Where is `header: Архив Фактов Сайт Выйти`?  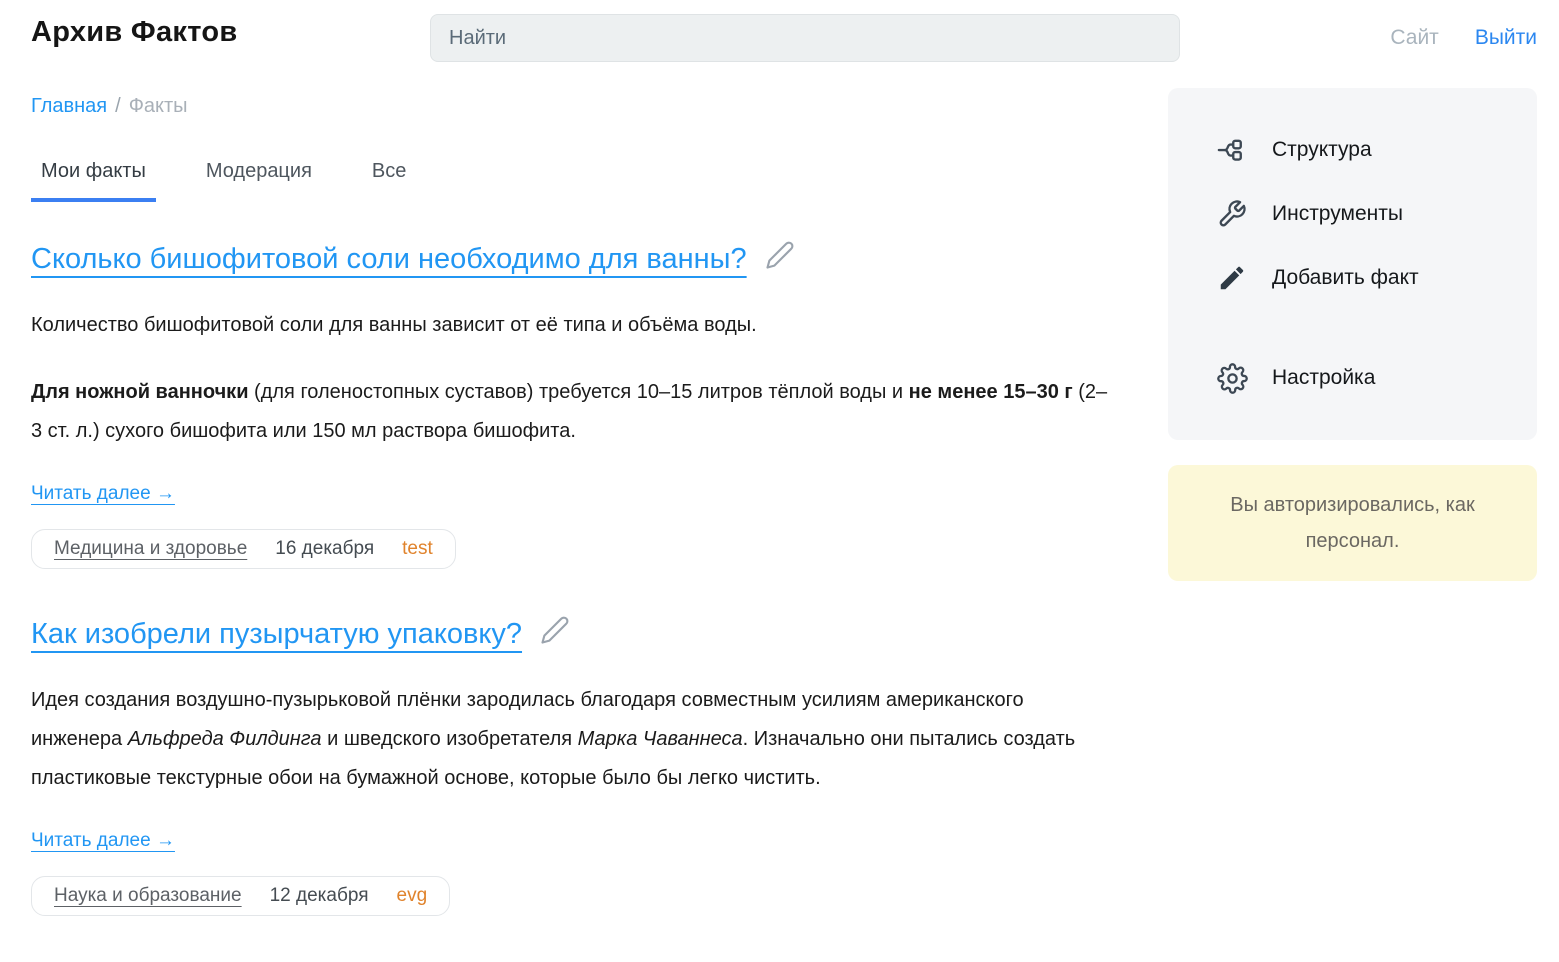 header: Архив Фактов Сайт Выйти is located at coordinates (779, 38).